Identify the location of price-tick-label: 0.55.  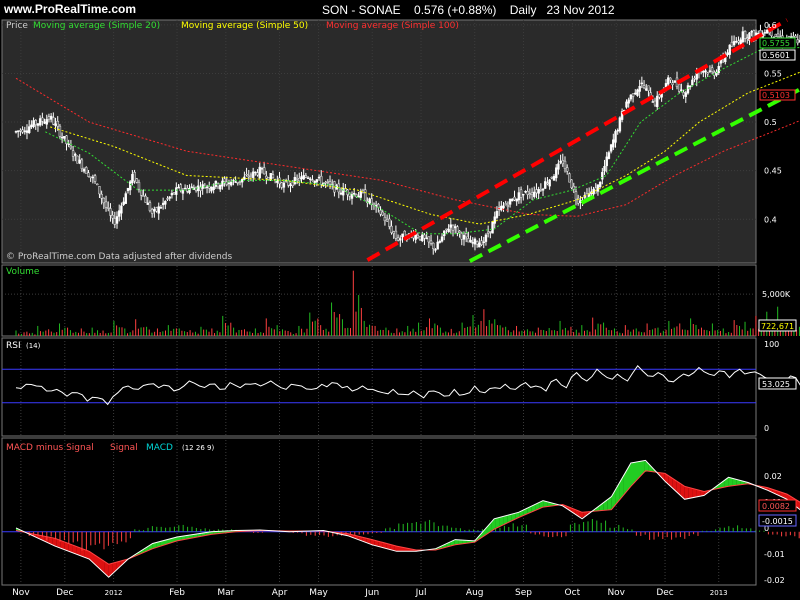
(773, 73).